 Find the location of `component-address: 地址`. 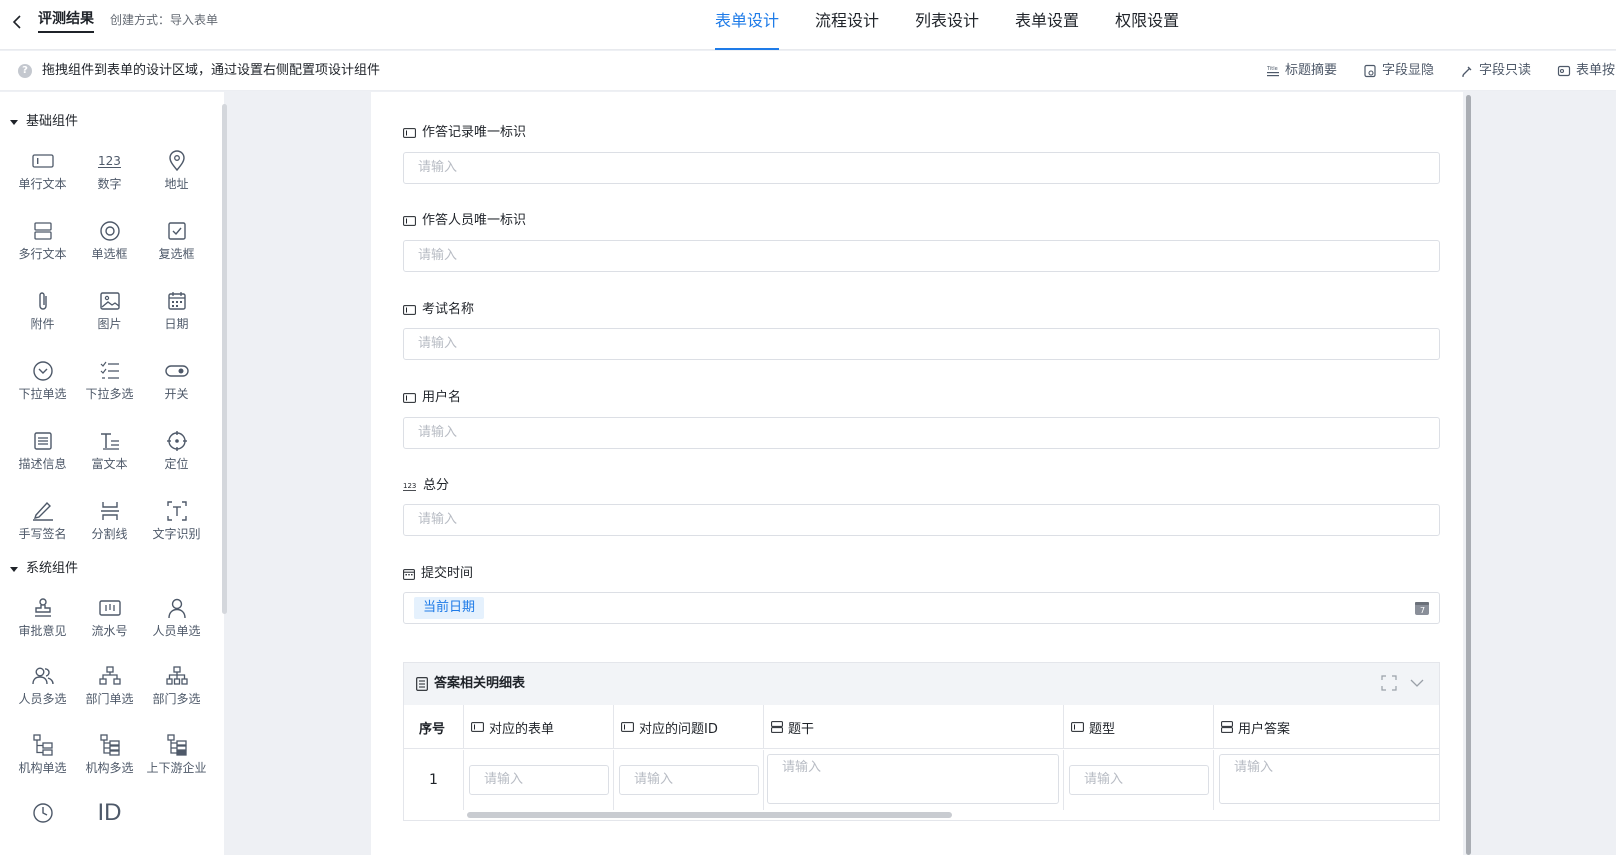

component-address: 地址 is located at coordinates (176, 178).